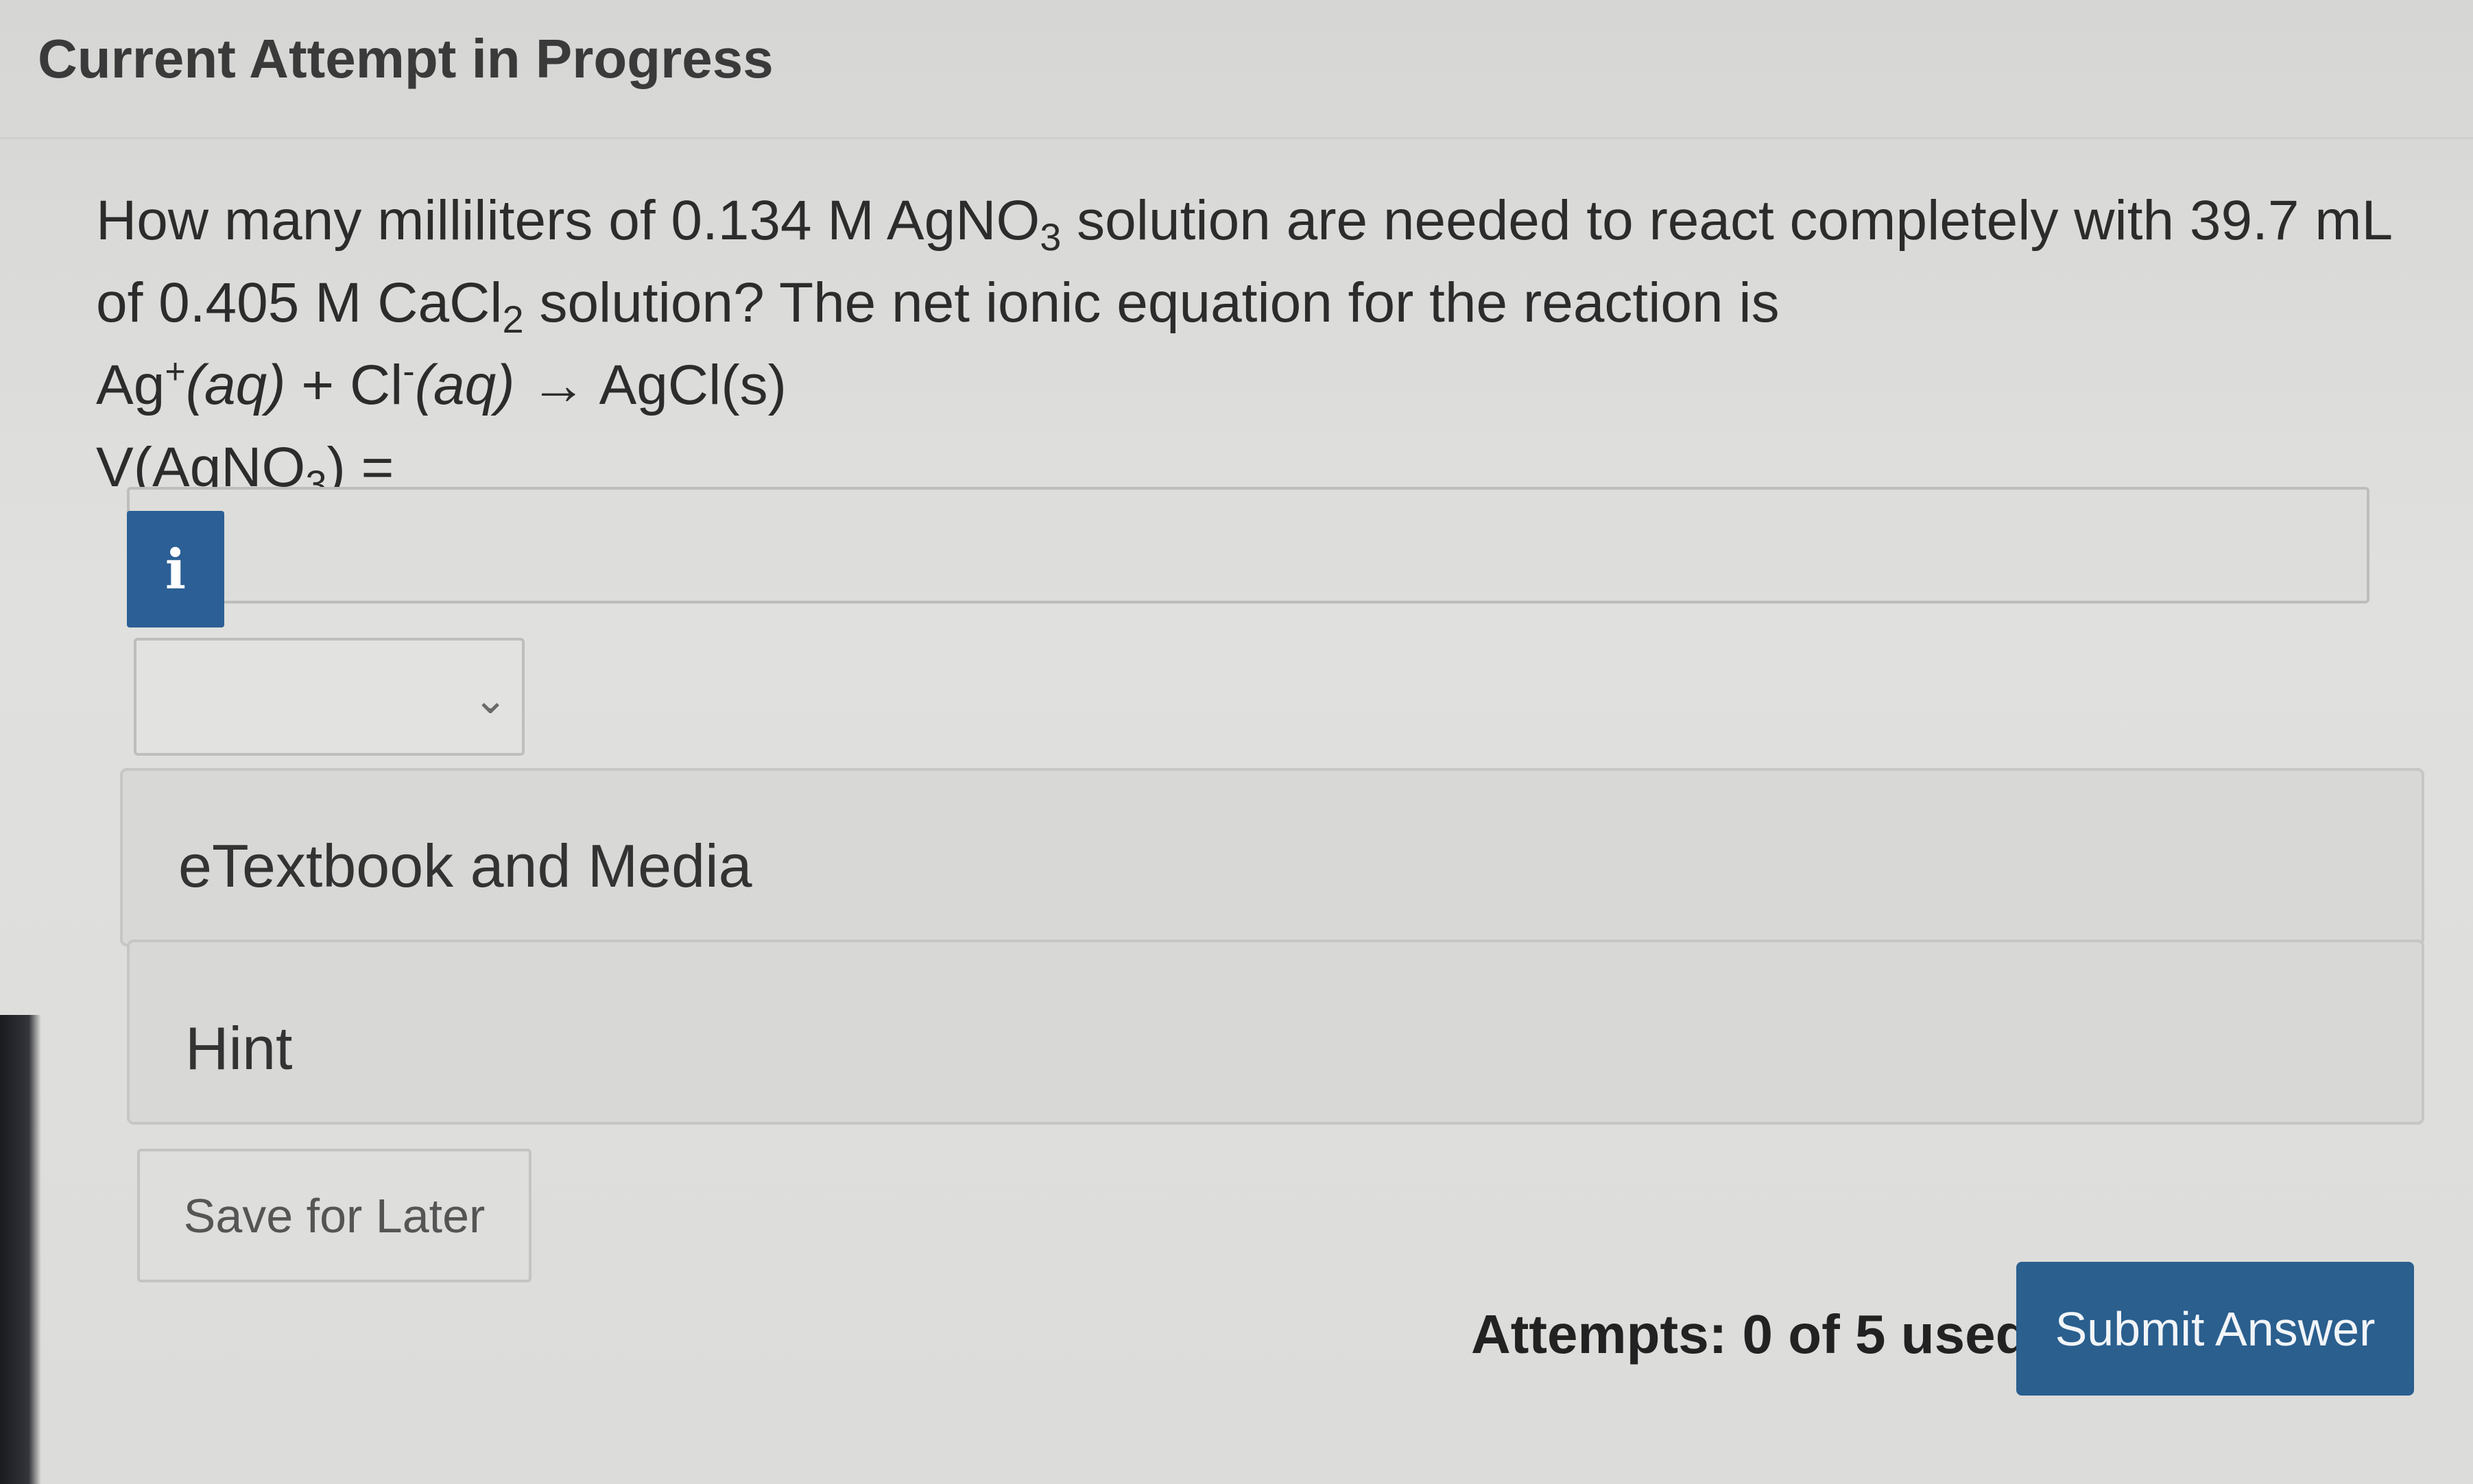 The width and height of the screenshot is (2473, 1484). Describe the element at coordinates (344, 385) in the screenshot. I see `equation-part: + Cl` at that location.